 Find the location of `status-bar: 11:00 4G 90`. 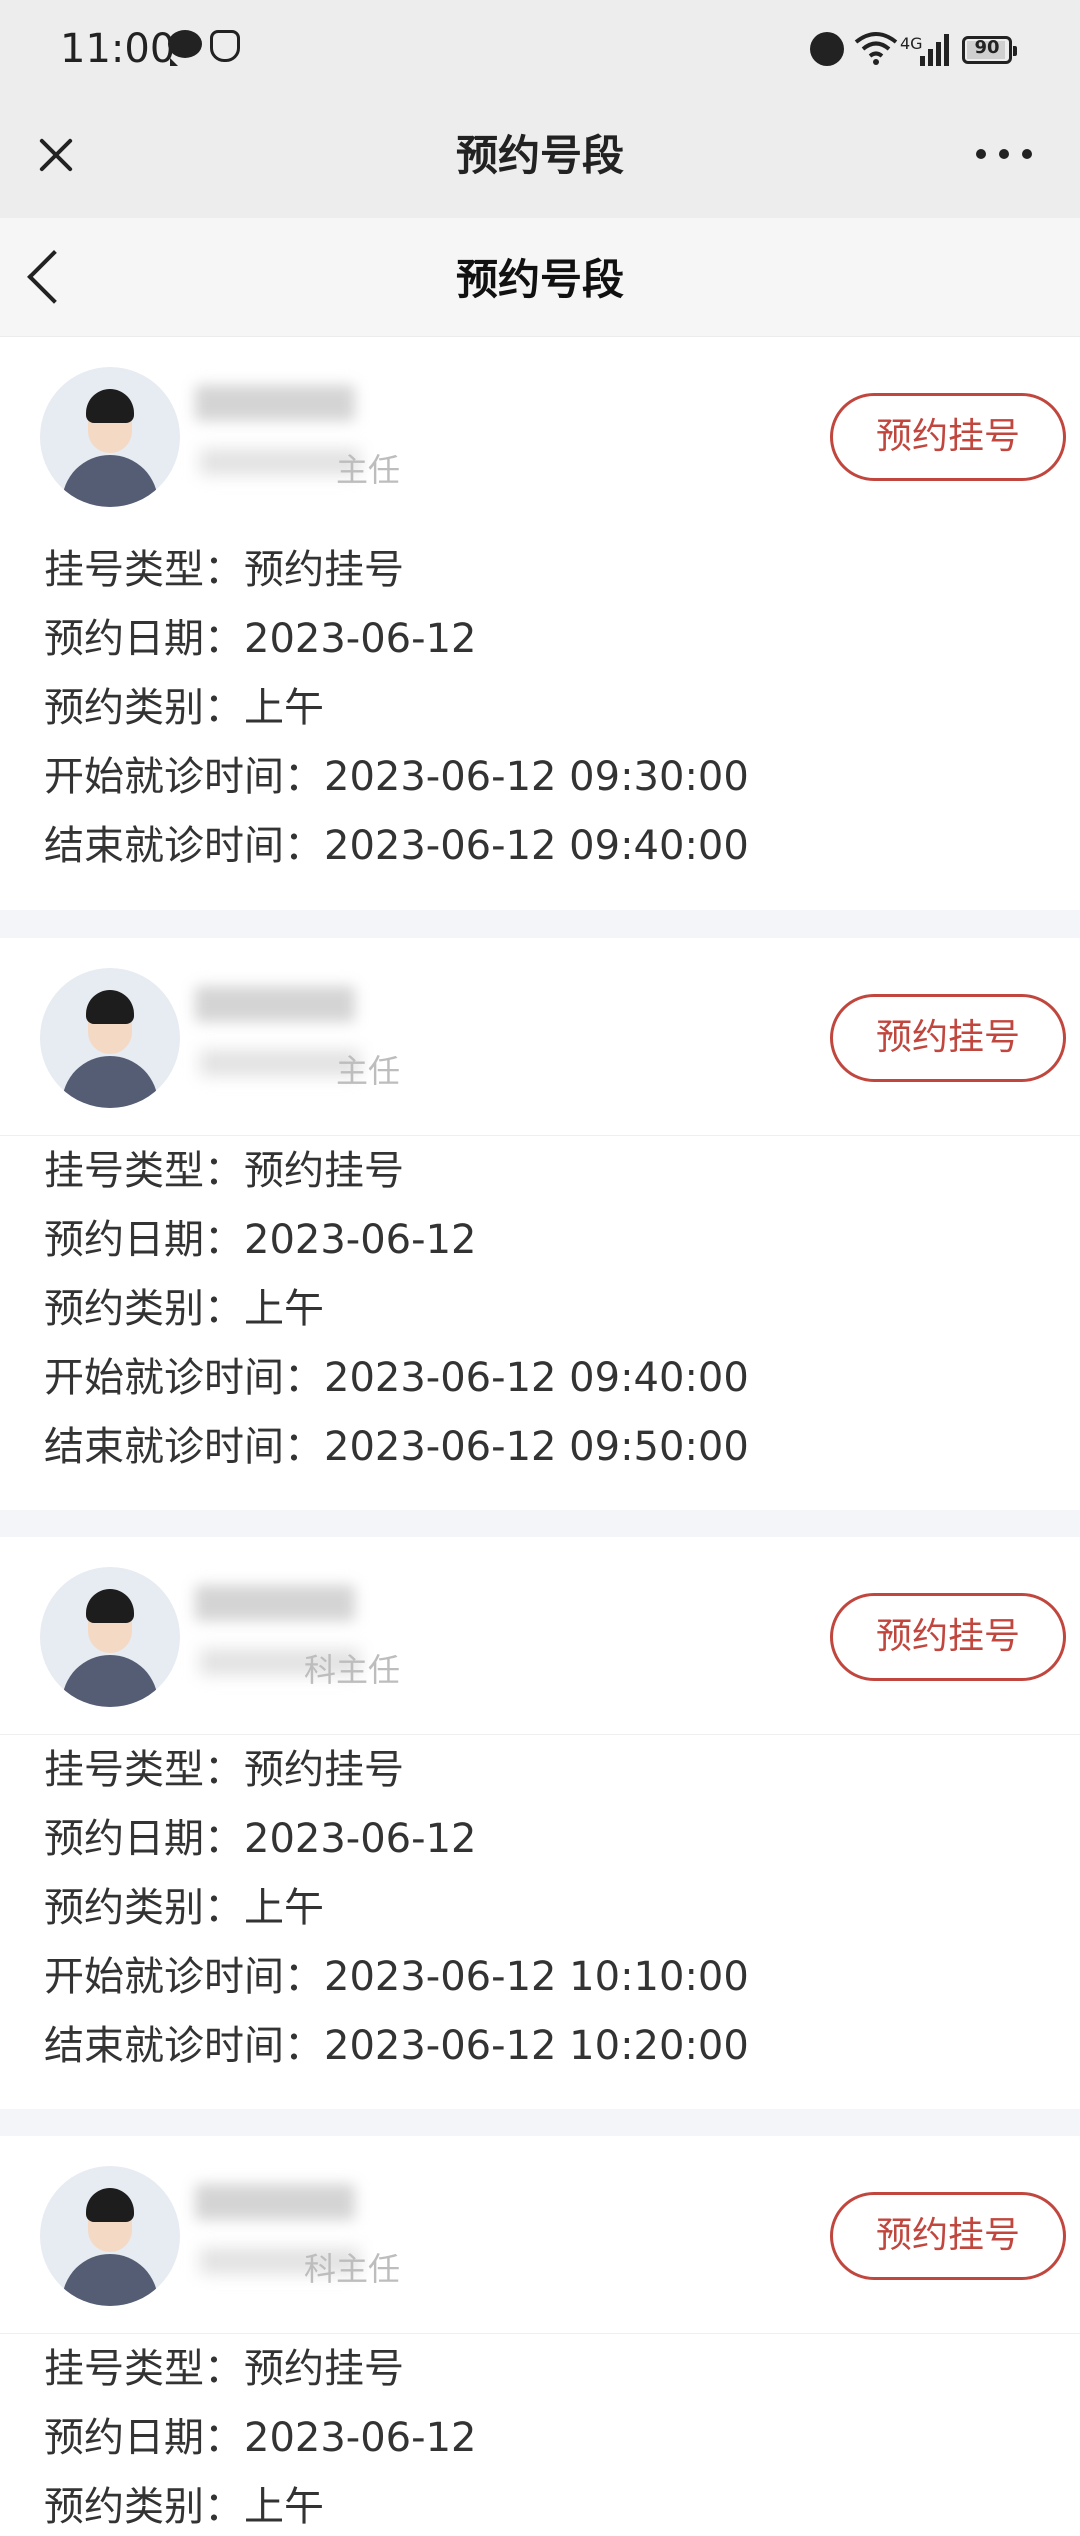

status-bar: 11:00 4G 90 is located at coordinates (540, 50).